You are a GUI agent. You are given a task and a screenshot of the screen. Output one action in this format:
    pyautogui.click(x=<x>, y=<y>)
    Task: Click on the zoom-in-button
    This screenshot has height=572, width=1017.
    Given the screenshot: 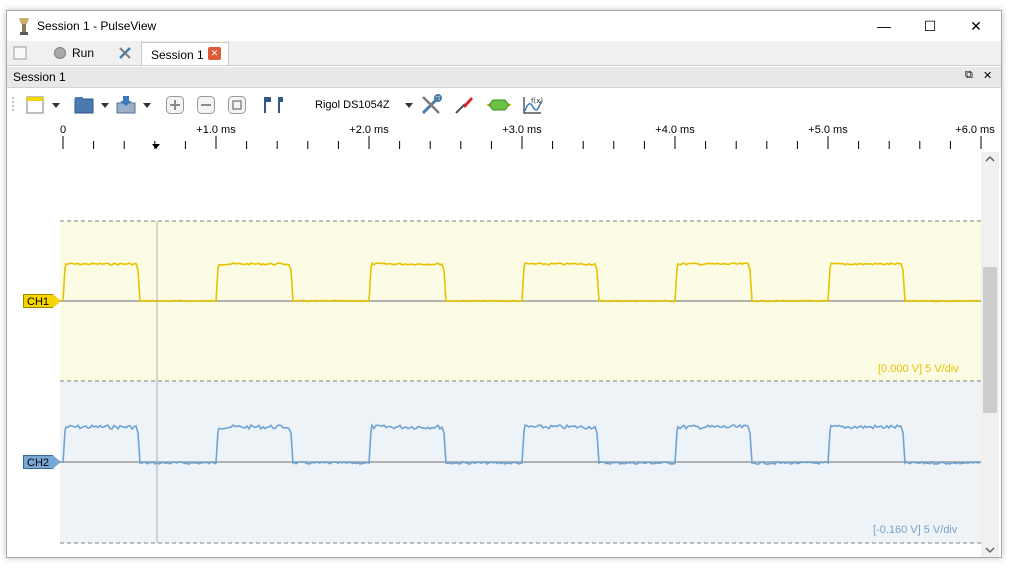 What is the action you would take?
    pyautogui.click(x=175, y=105)
    